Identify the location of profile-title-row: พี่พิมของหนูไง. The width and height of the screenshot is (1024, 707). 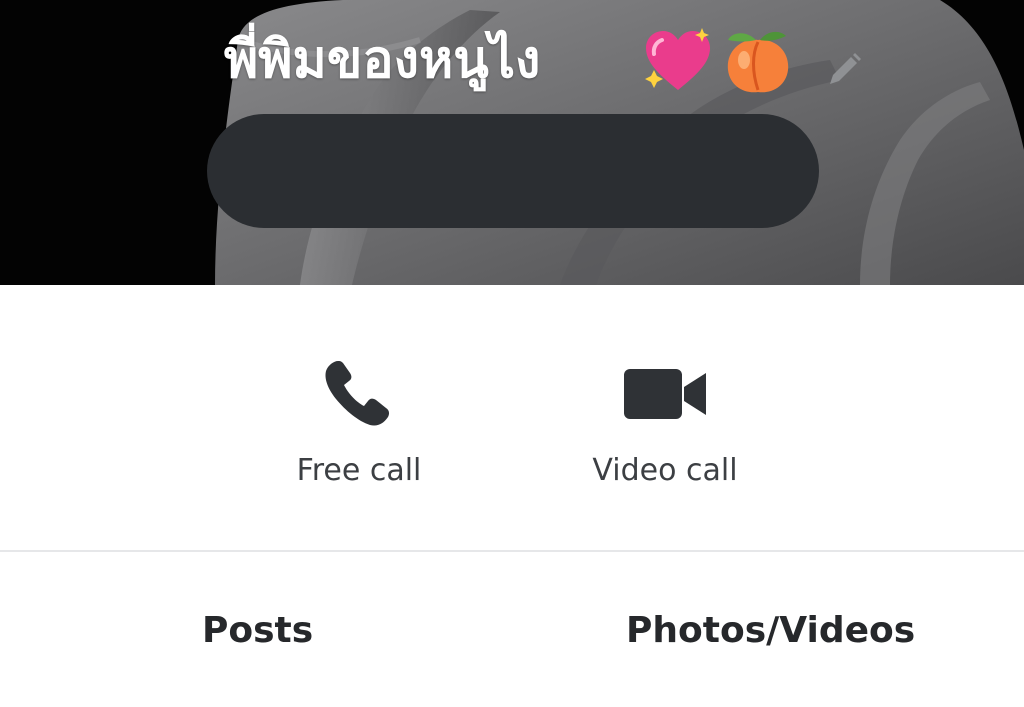
(512, 62).